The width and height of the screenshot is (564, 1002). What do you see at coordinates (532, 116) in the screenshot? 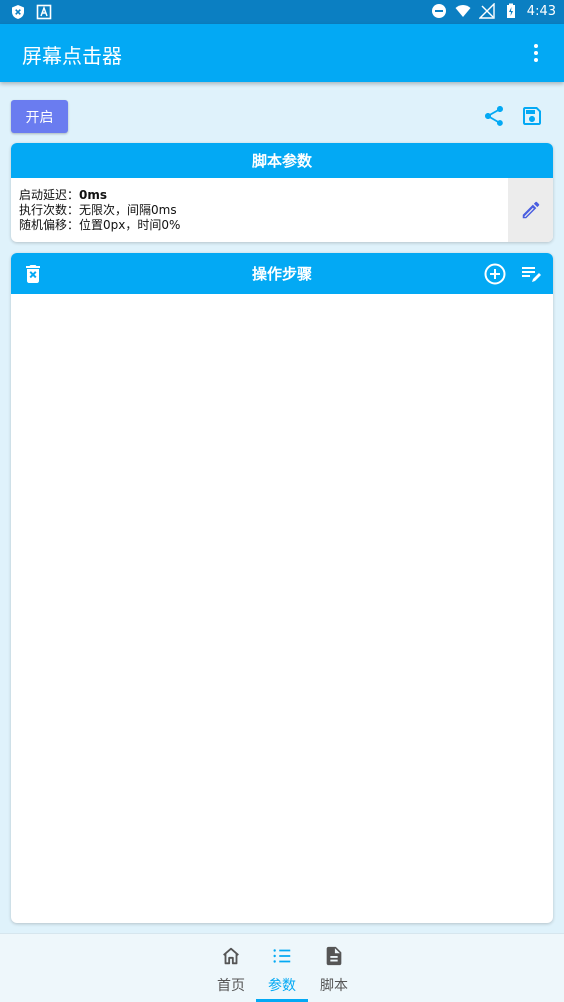
I see `save-icon` at bounding box center [532, 116].